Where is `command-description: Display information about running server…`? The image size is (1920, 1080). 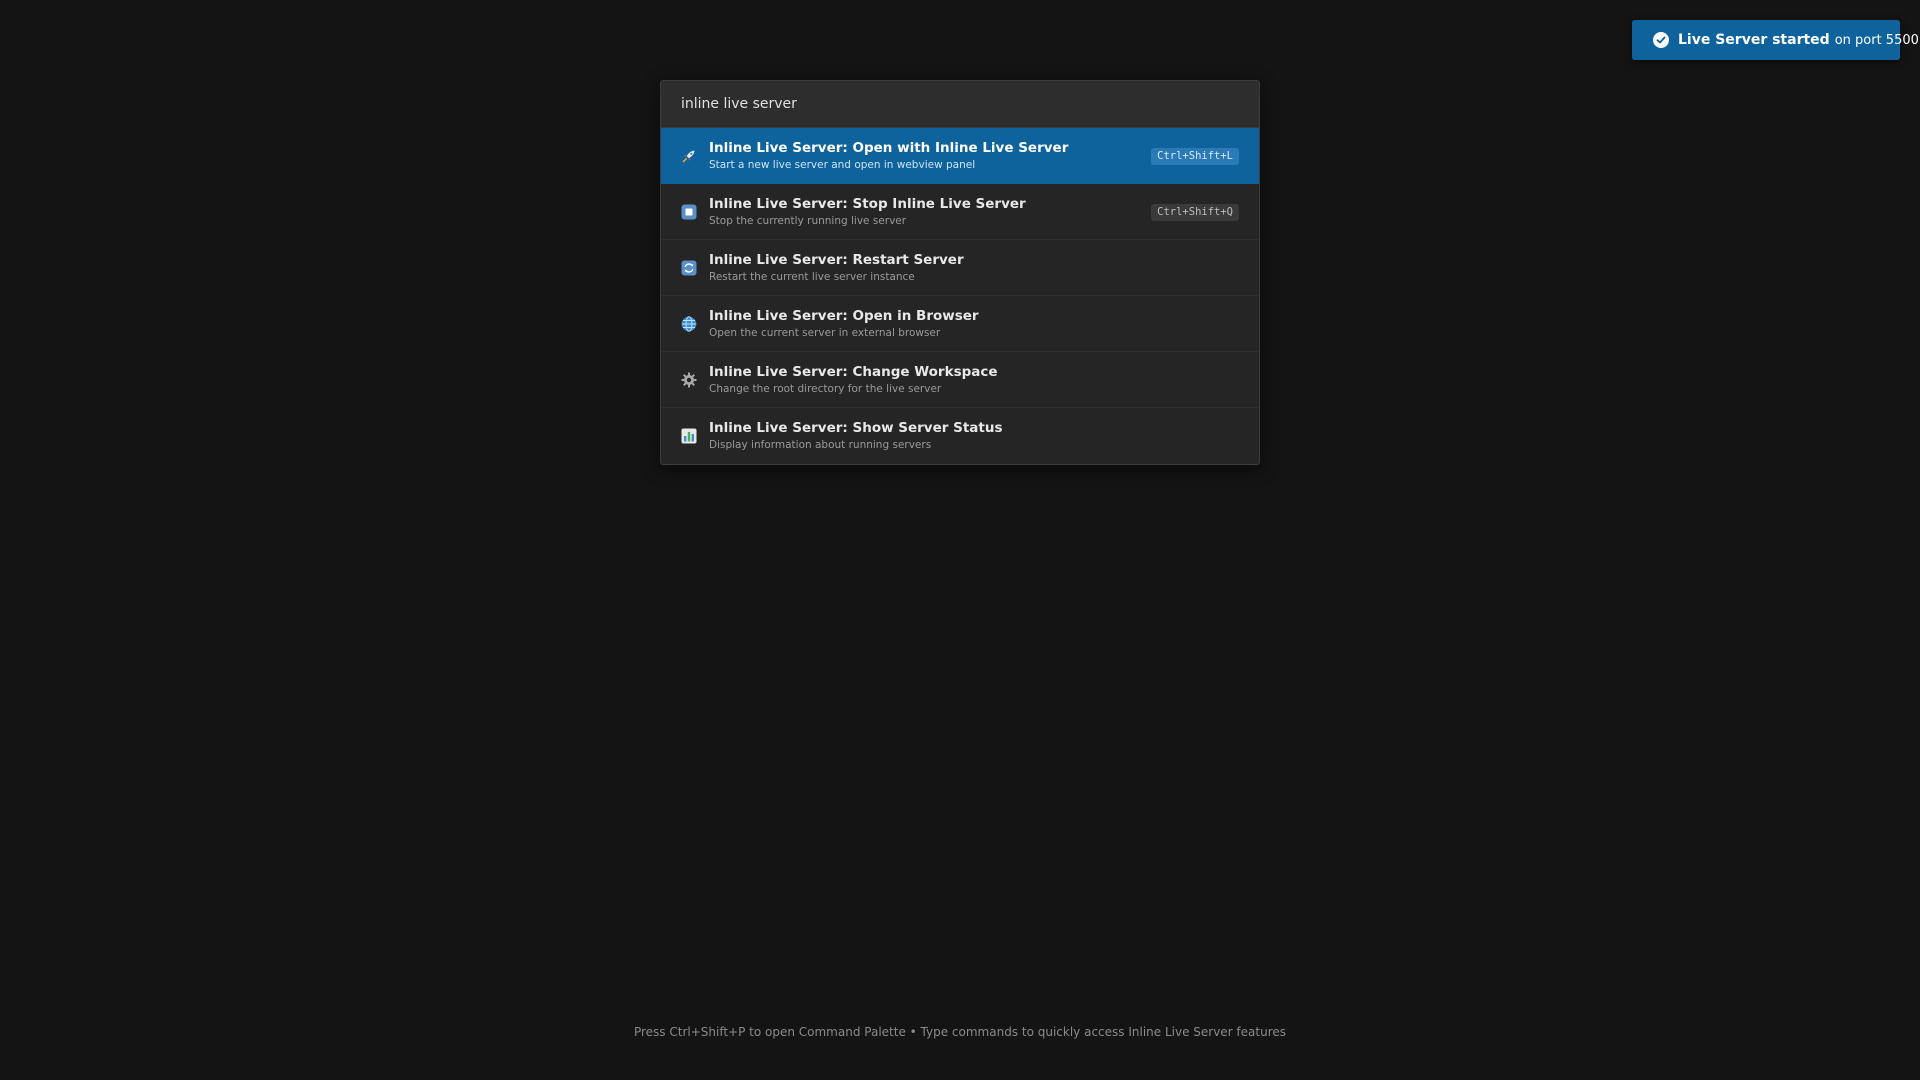 command-description: Display information about running server… is located at coordinates (820, 445).